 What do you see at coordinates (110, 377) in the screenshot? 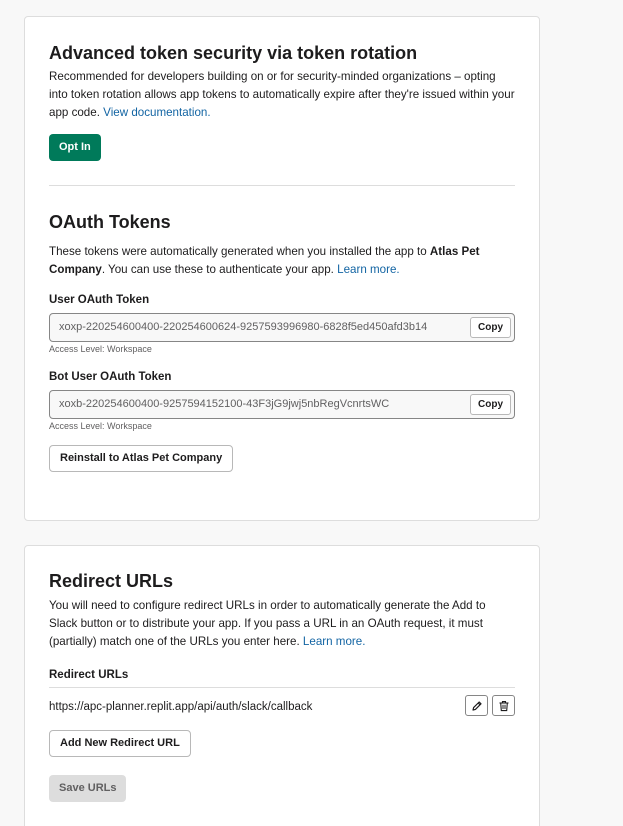
I see `bot-token-label: Bot User OAuth Token` at bounding box center [110, 377].